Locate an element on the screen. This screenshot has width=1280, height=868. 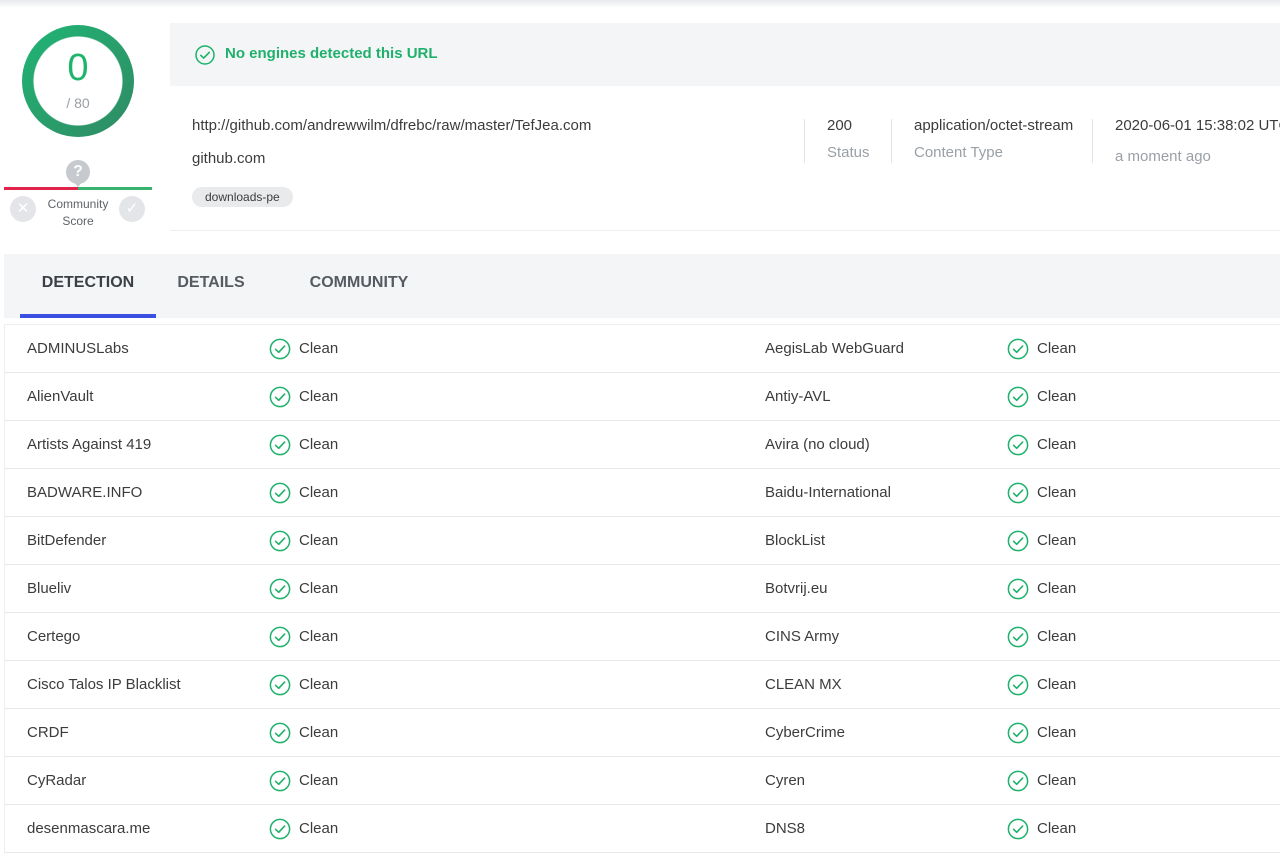
engine-name: AlienVault is located at coordinates (60, 396).